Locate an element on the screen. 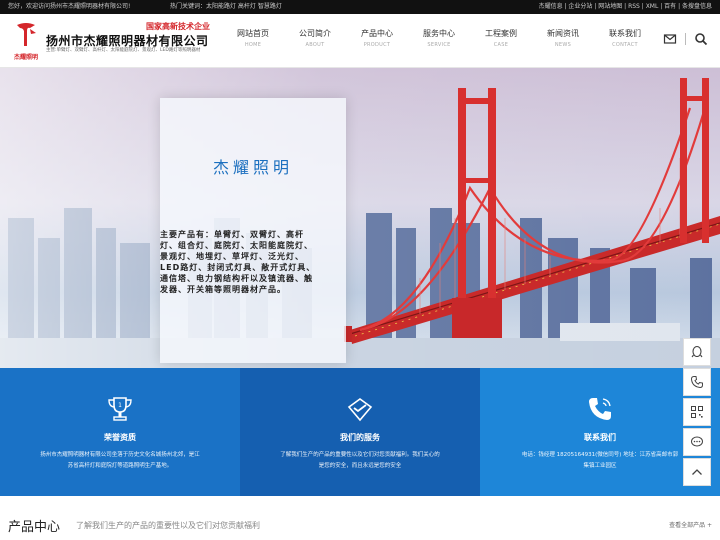 The width and height of the screenshot is (720, 540). nav-contact: 联系我们 CONTACT is located at coordinates (625, 41).